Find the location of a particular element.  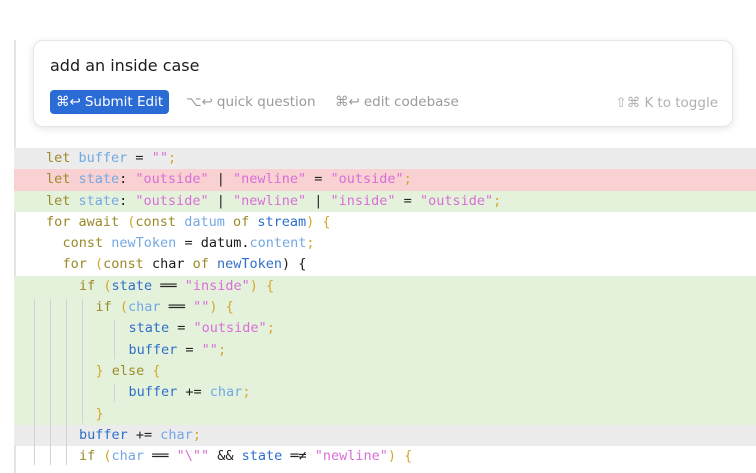

toggle-hint: ⇧⌘ K to toggle is located at coordinates (666, 103).